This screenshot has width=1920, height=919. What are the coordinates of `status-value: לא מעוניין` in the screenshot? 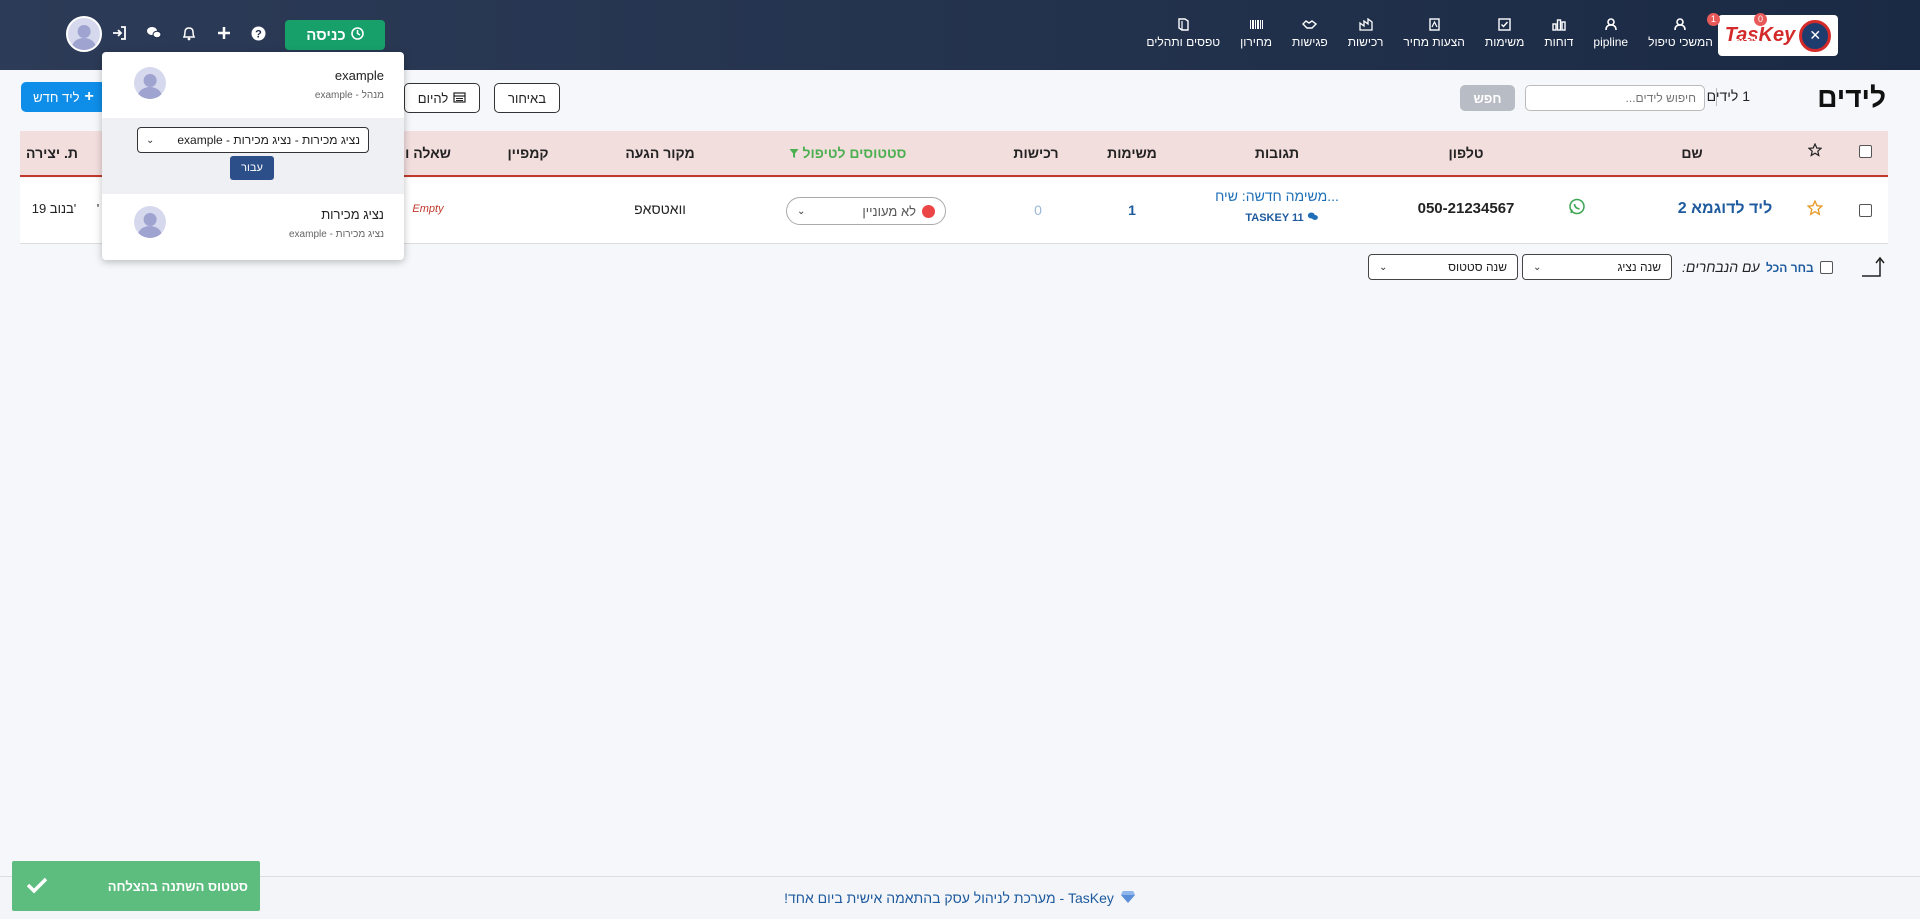 It's located at (889, 211).